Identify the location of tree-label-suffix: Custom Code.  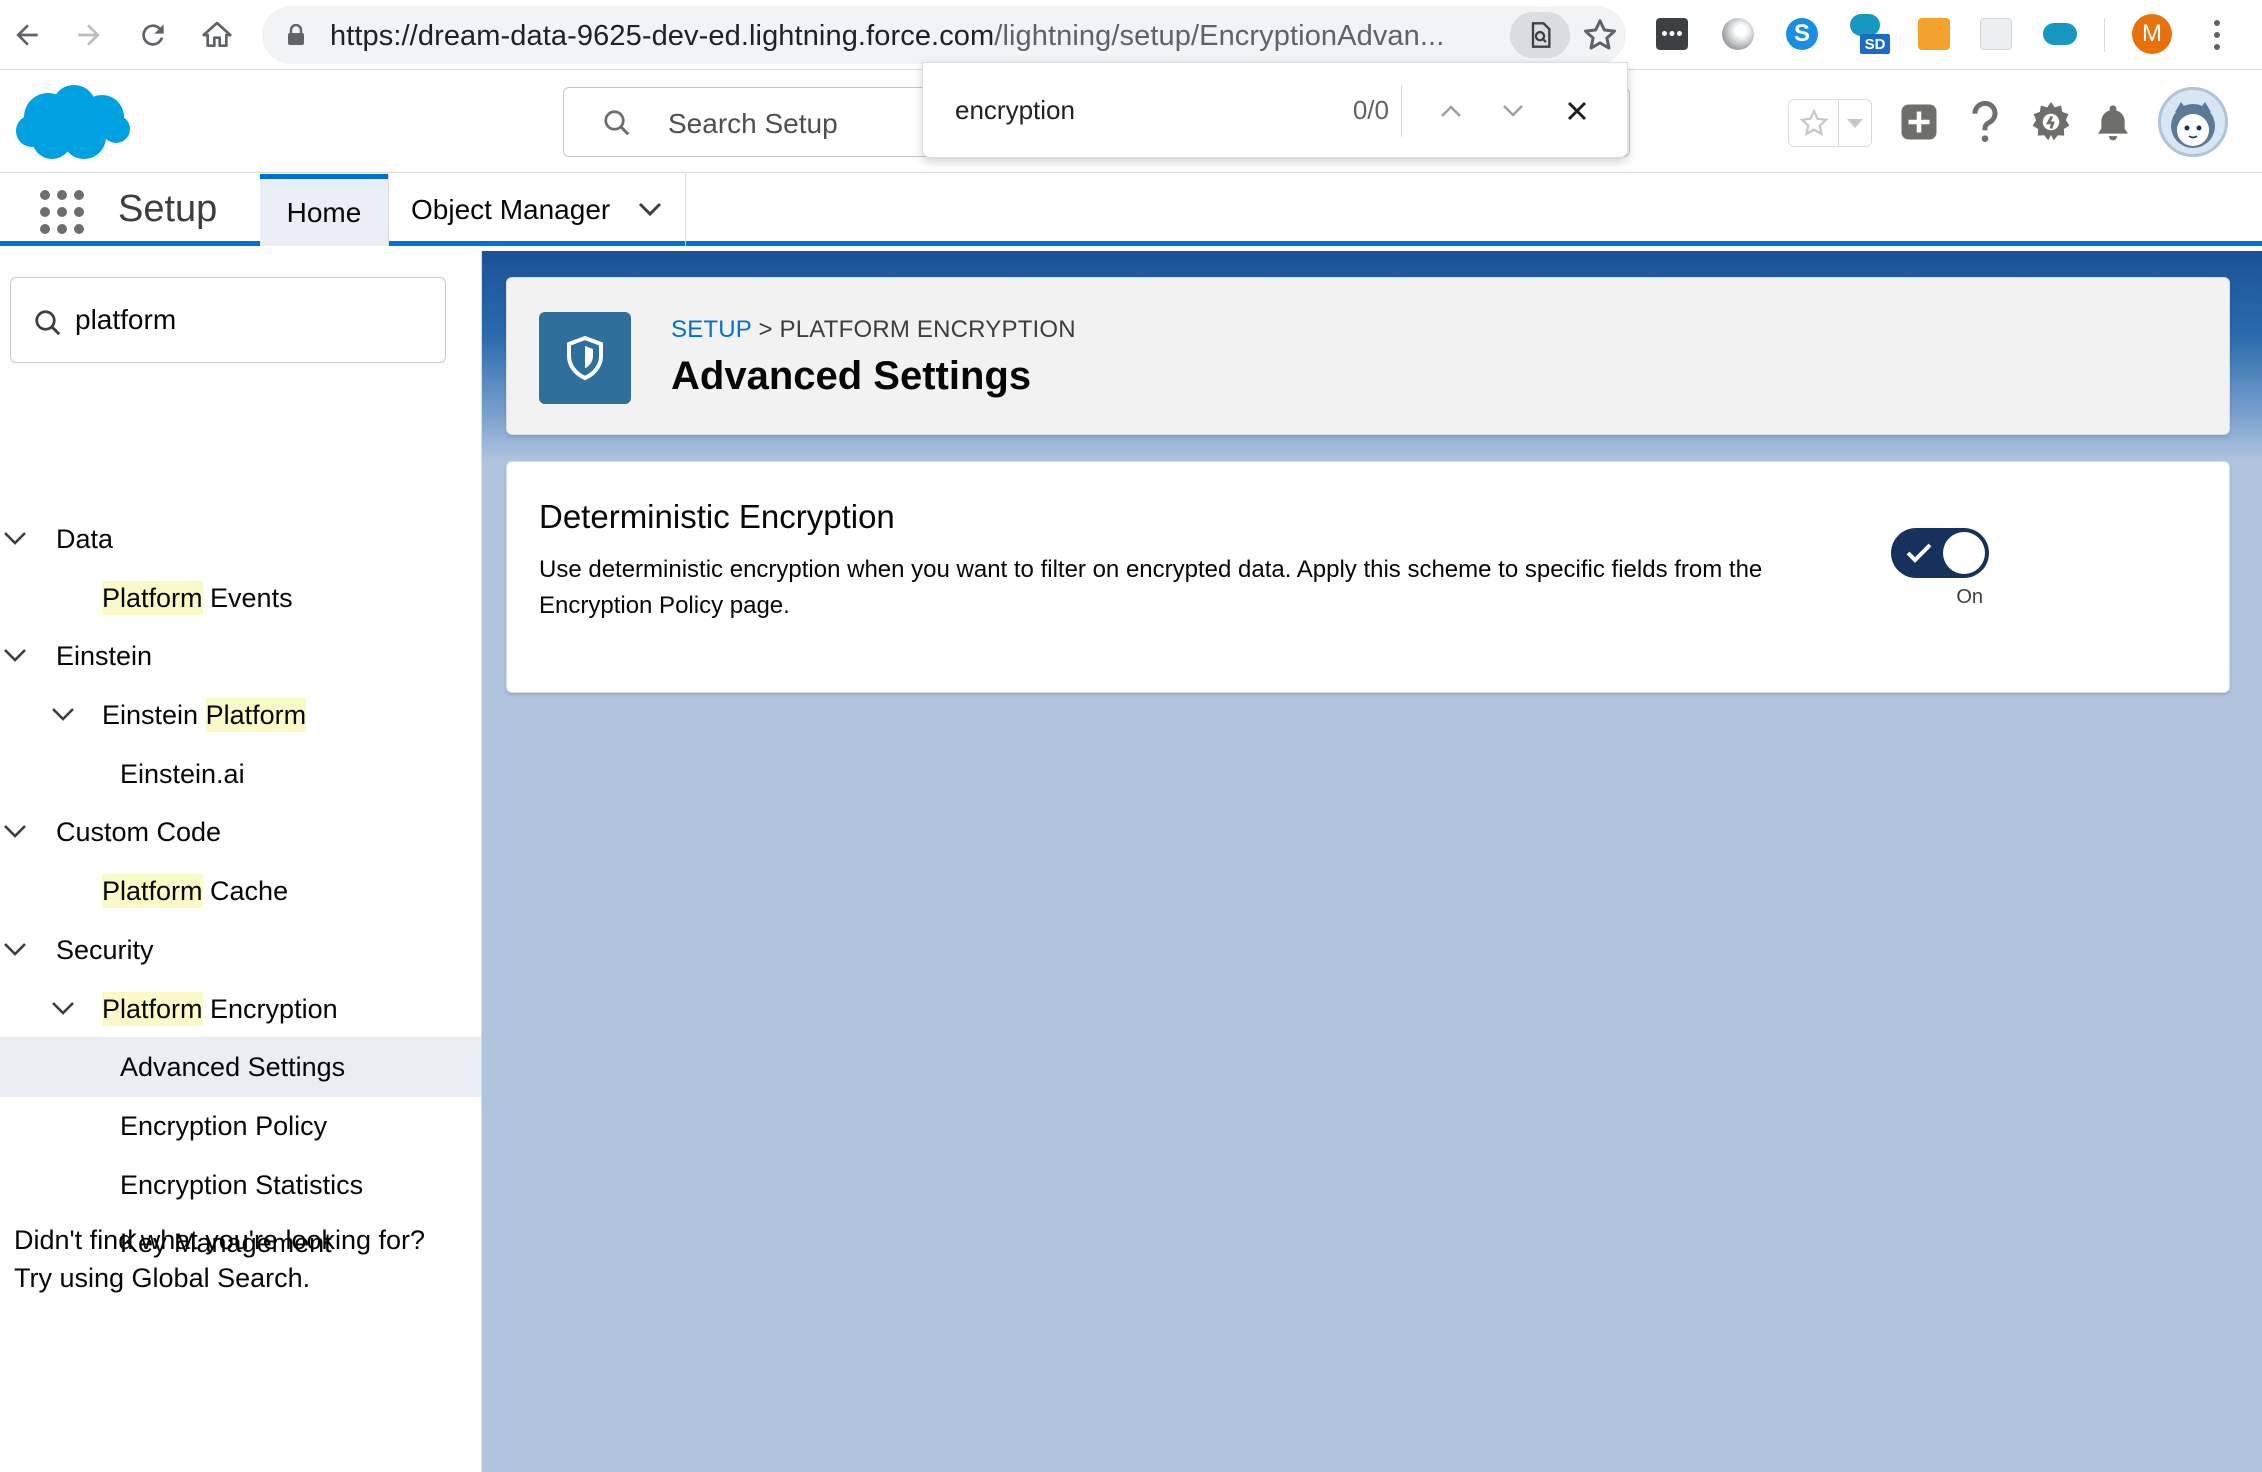
(139, 831).